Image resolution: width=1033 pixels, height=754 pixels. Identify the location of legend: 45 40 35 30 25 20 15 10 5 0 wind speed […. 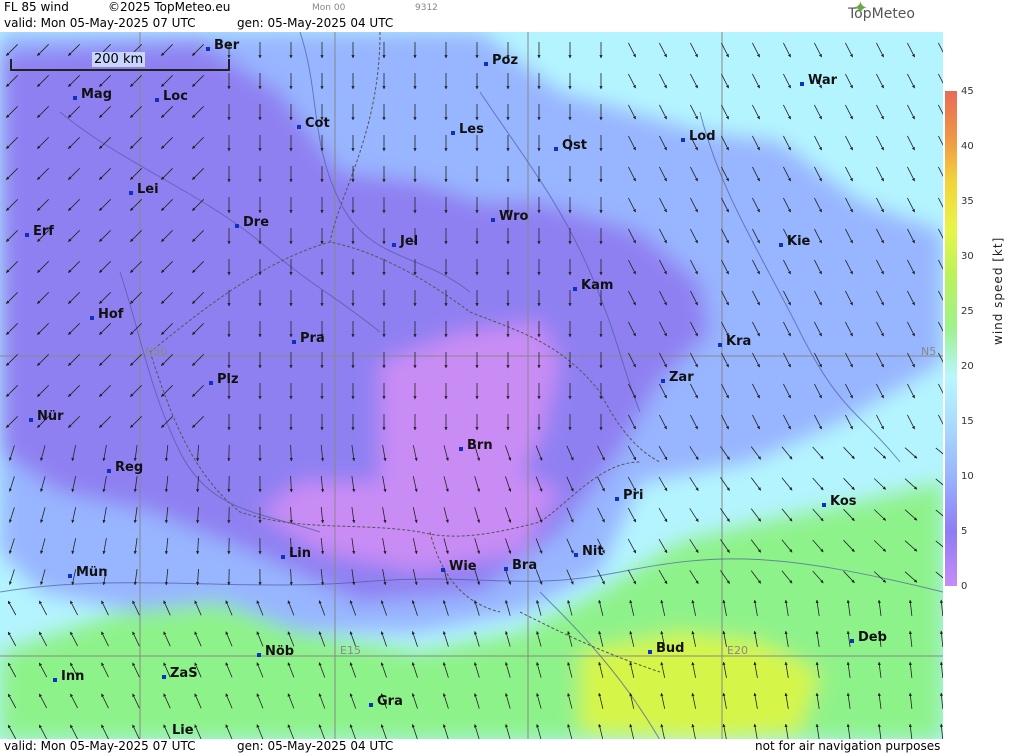
(988, 377).